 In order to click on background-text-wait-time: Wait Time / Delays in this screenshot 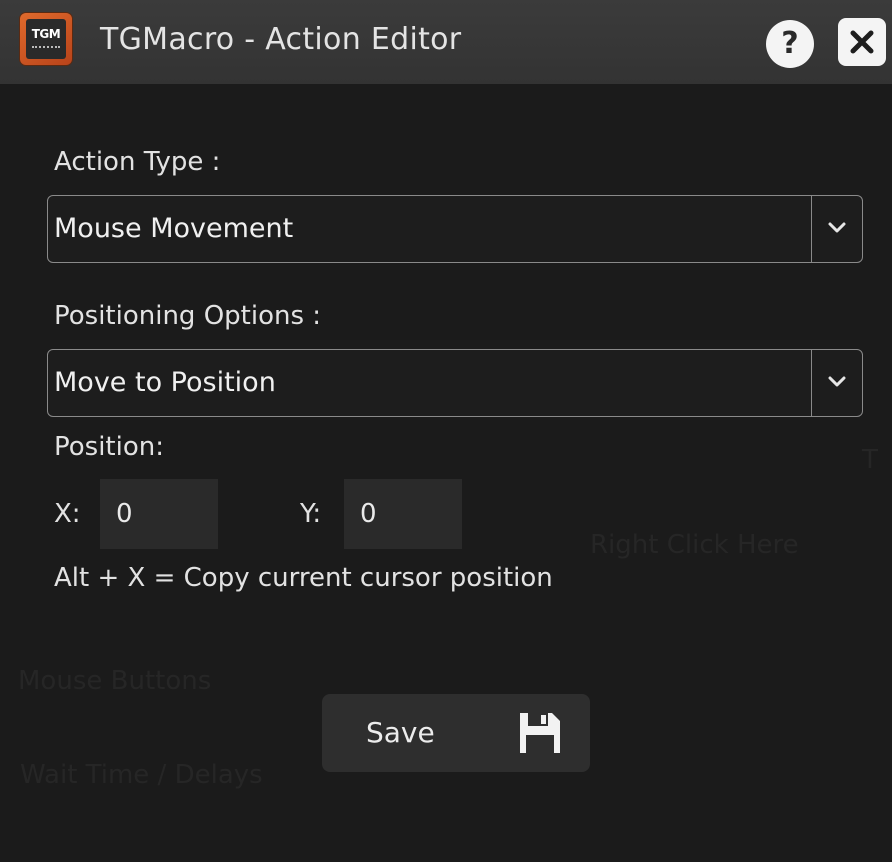, I will do `click(141, 775)`.